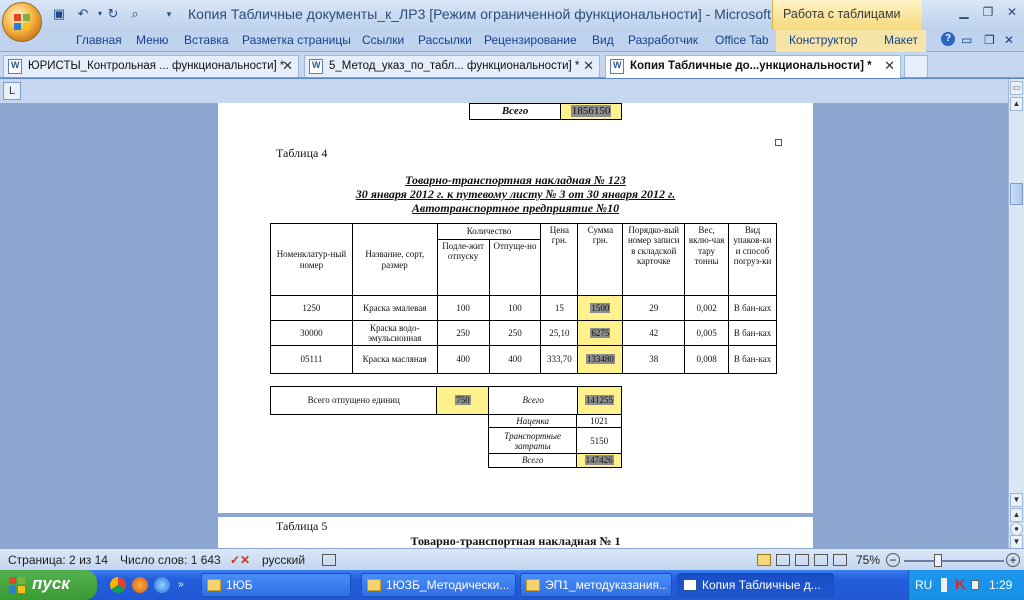  What do you see at coordinates (206, 40) in the screenshot?
I see `tab-insert: Вставка` at bounding box center [206, 40].